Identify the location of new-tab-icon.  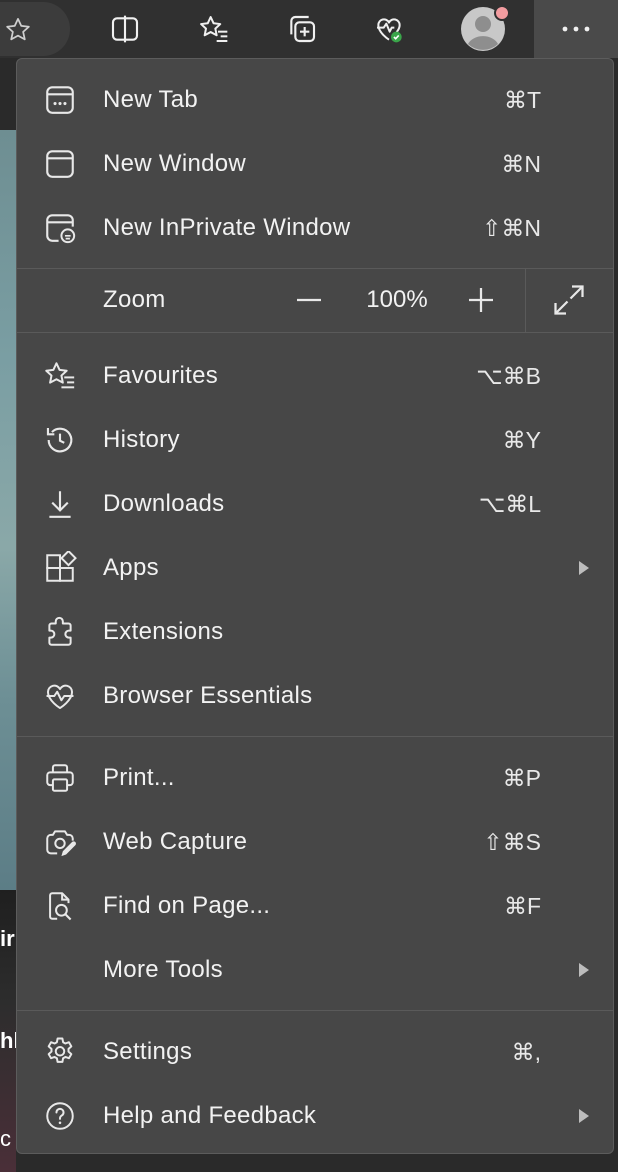
(60, 100).